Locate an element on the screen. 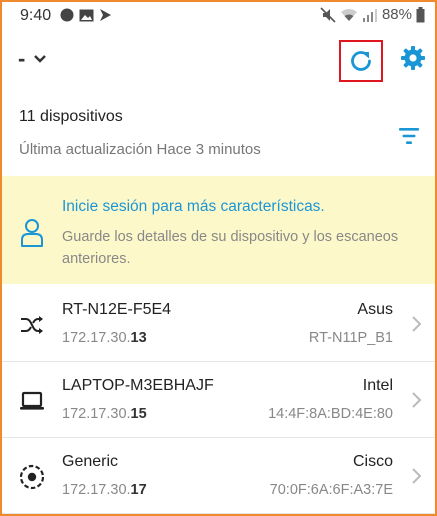  filter-icon is located at coordinates (409, 136).